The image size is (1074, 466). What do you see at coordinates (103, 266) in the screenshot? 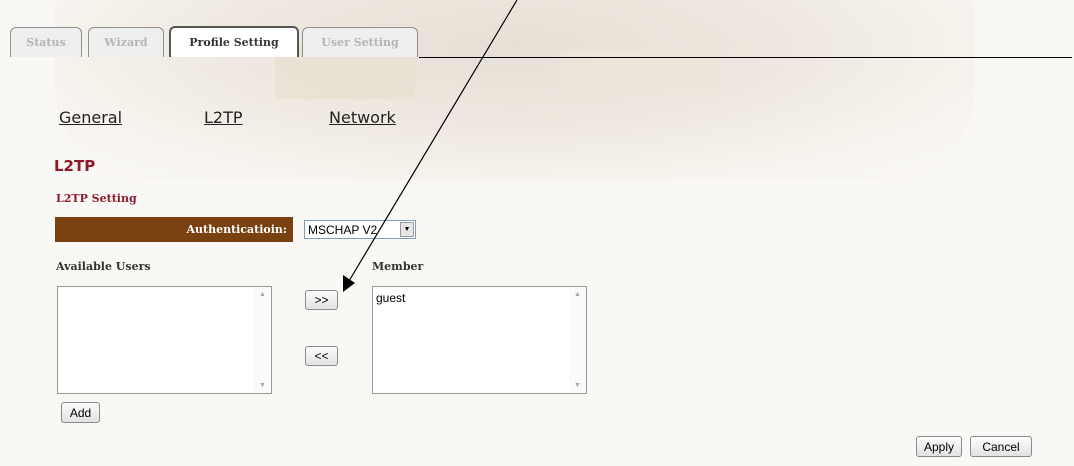
I see `available-users-label: Available Users` at bounding box center [103, 266].